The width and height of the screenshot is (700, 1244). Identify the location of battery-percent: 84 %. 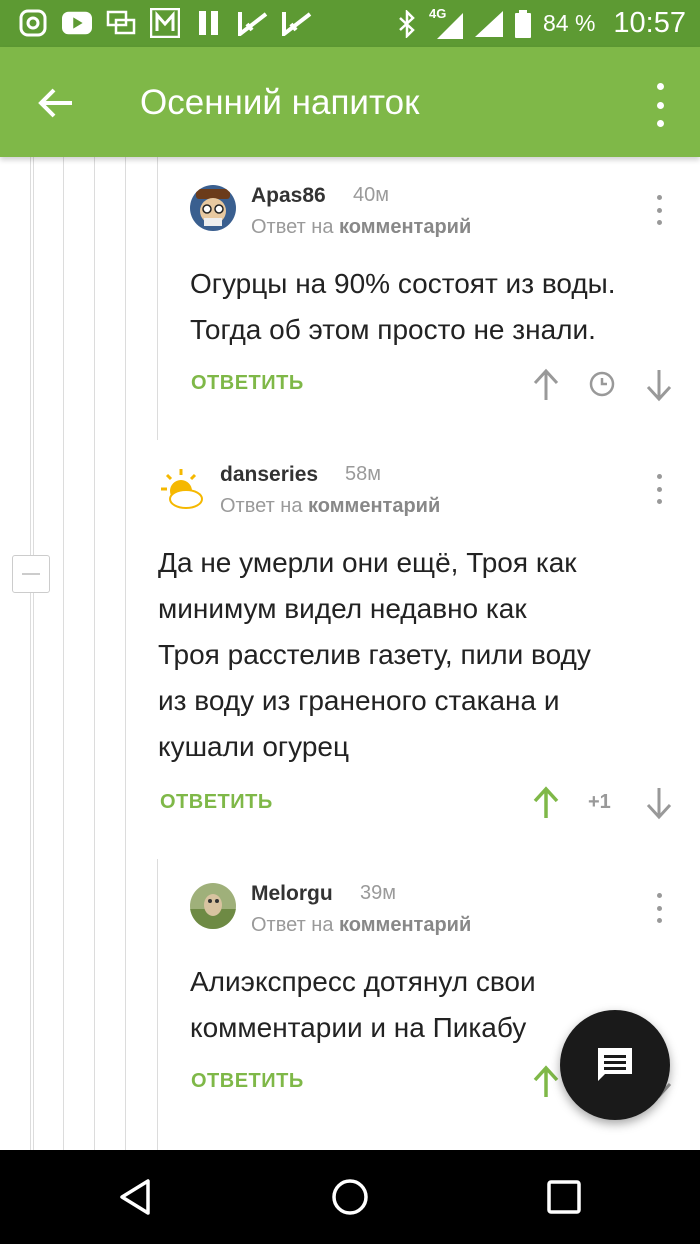
(569, 23).